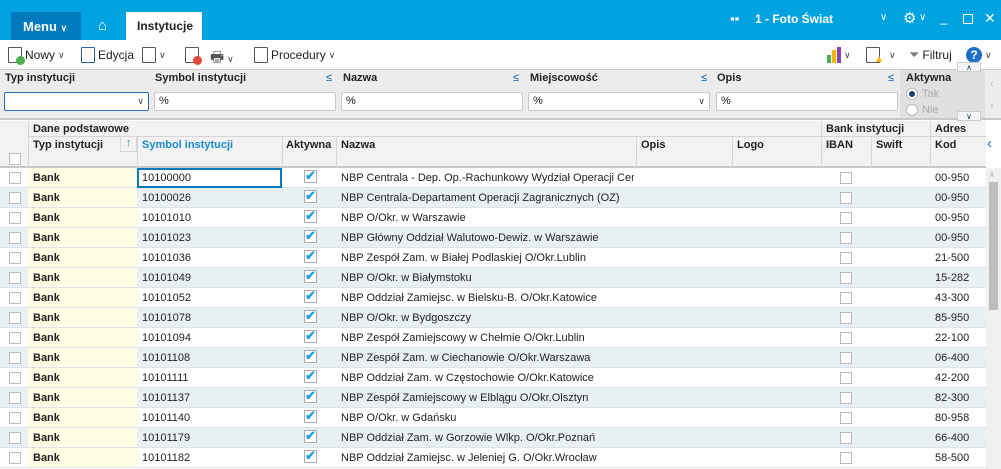 The height and width of the screenshot is (469, 1001). I want to click on cell-symbol: 10101111, so click(165, 378).